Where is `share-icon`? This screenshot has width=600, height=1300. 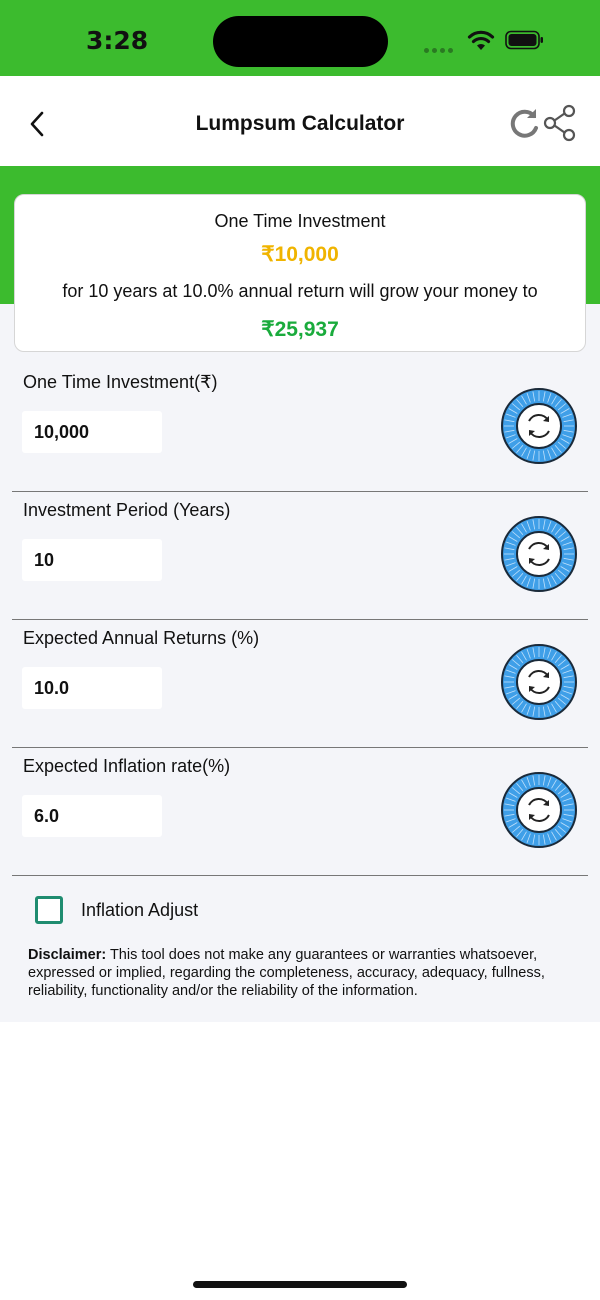 share-icon is located at coordinates (560, 123).